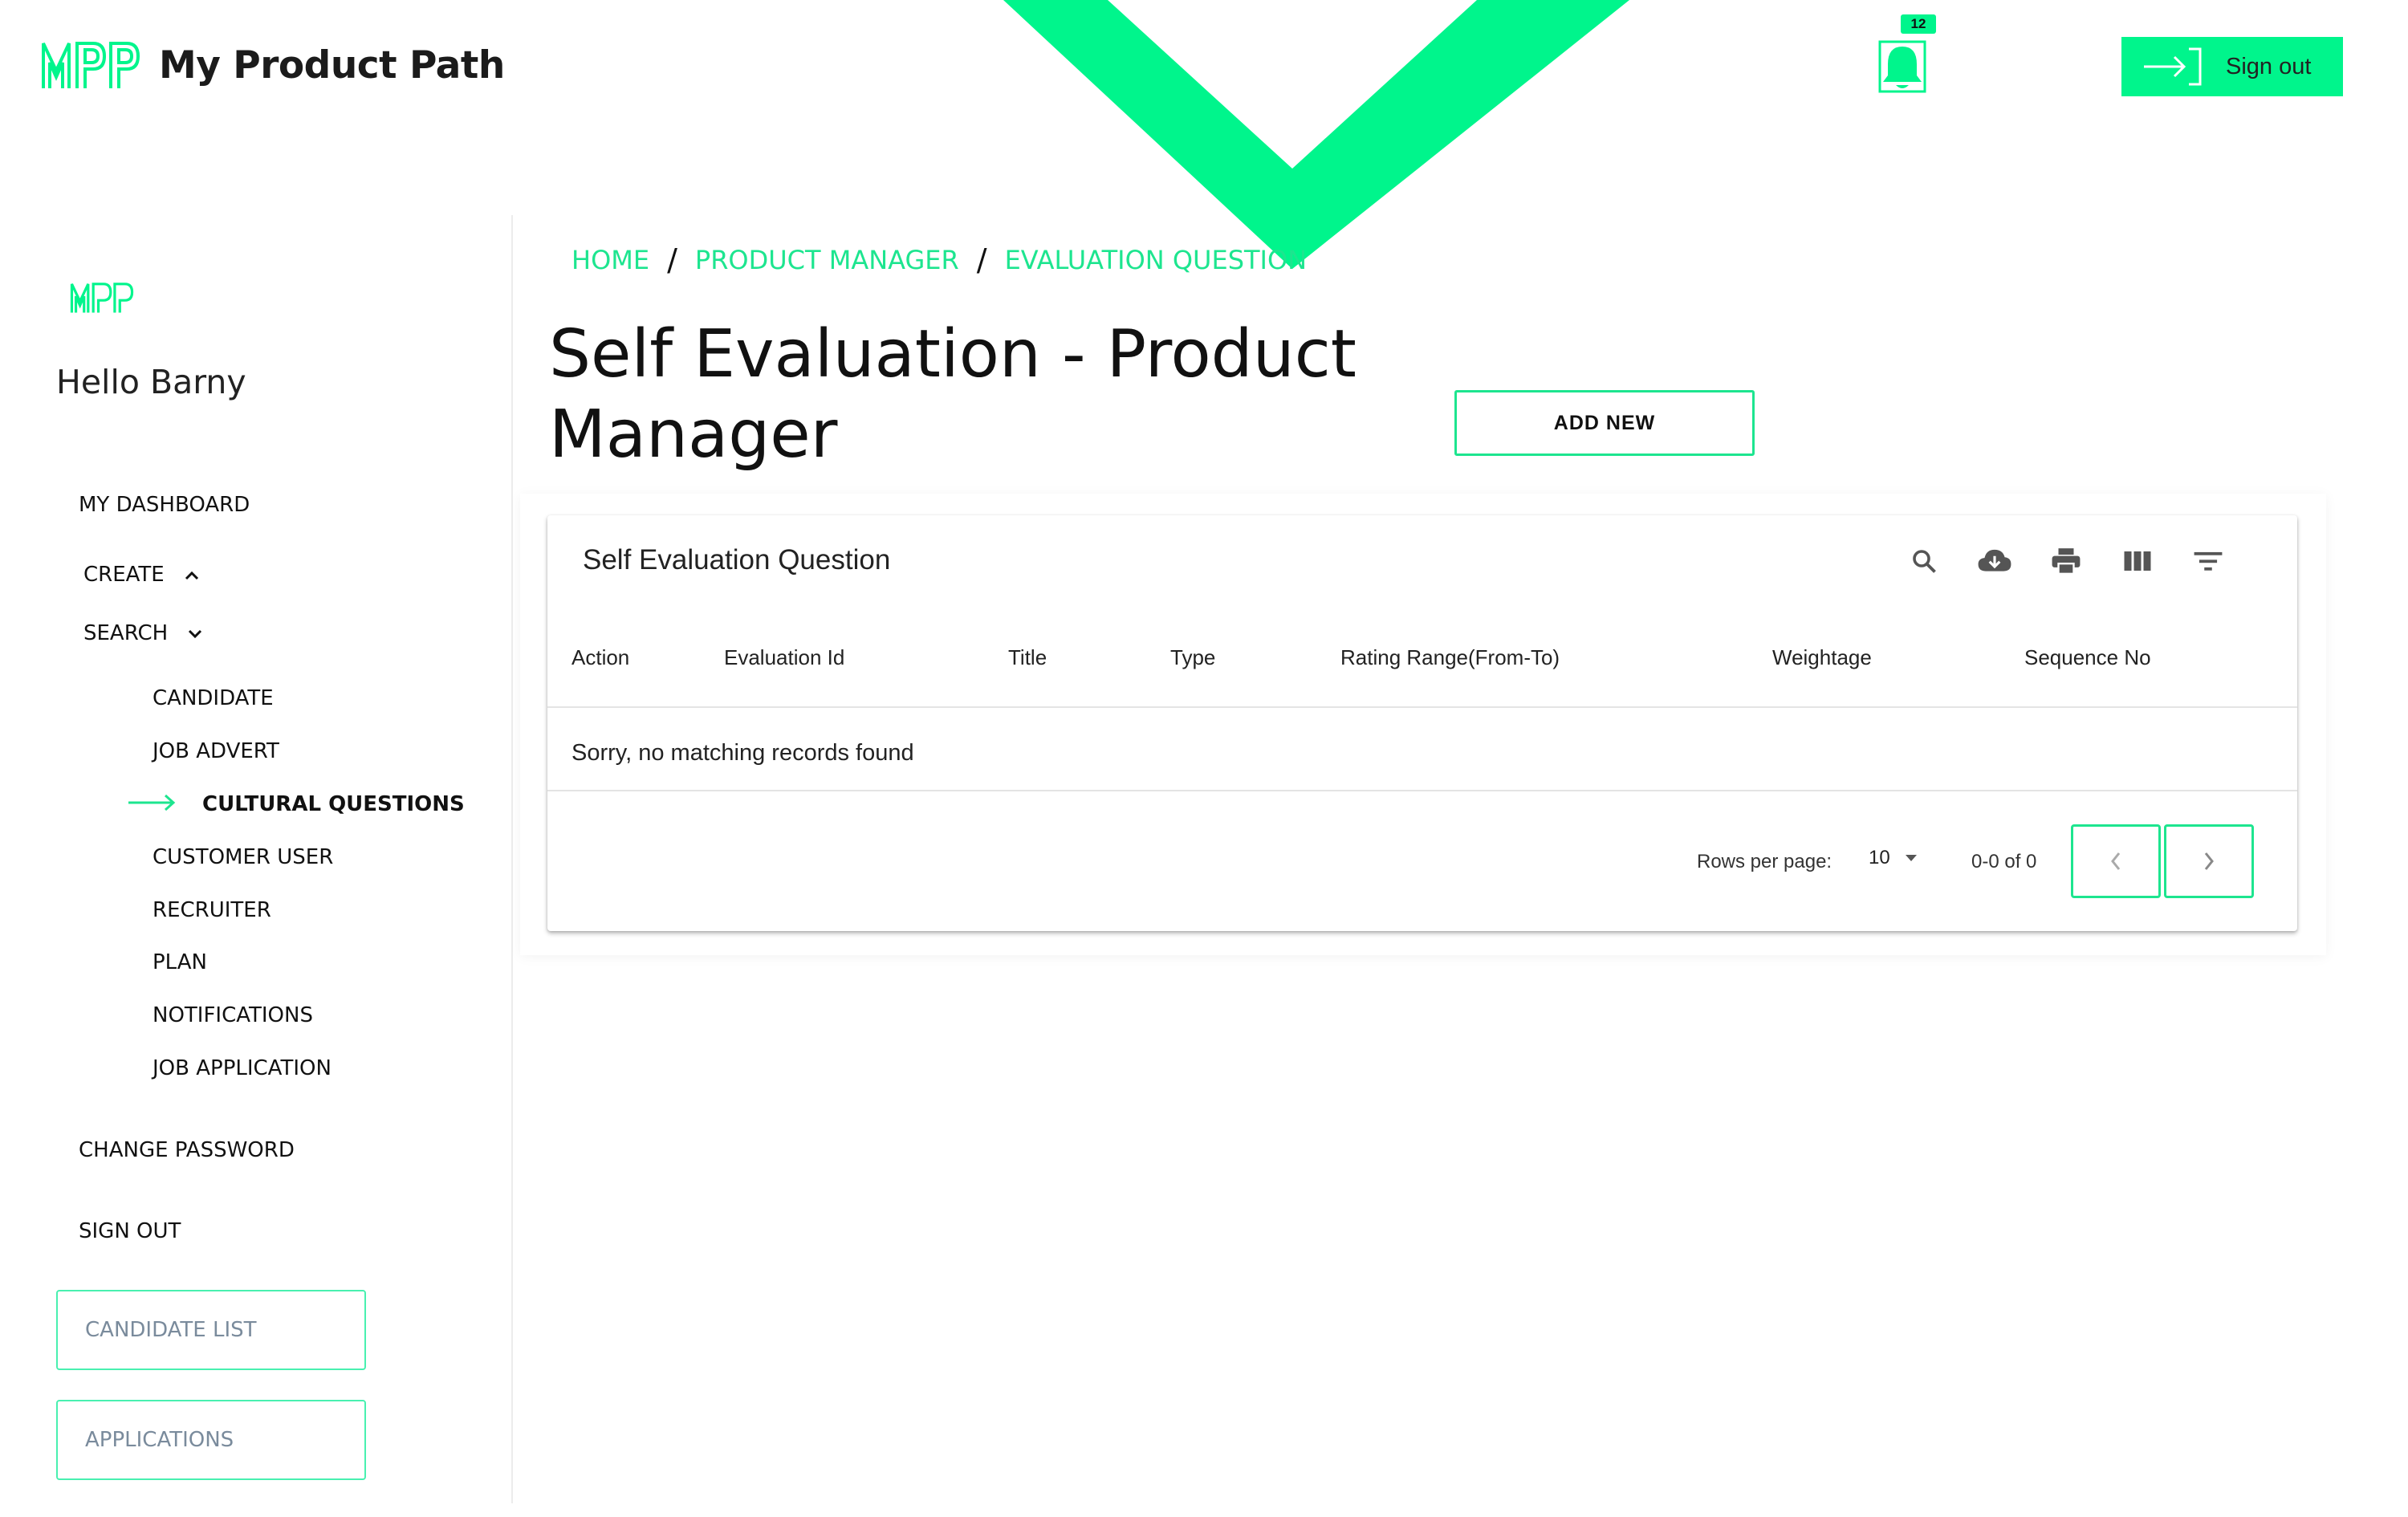 This screenshot has width=2408, height=1517. I want to click on view-columns-button, so click(2137, 561).